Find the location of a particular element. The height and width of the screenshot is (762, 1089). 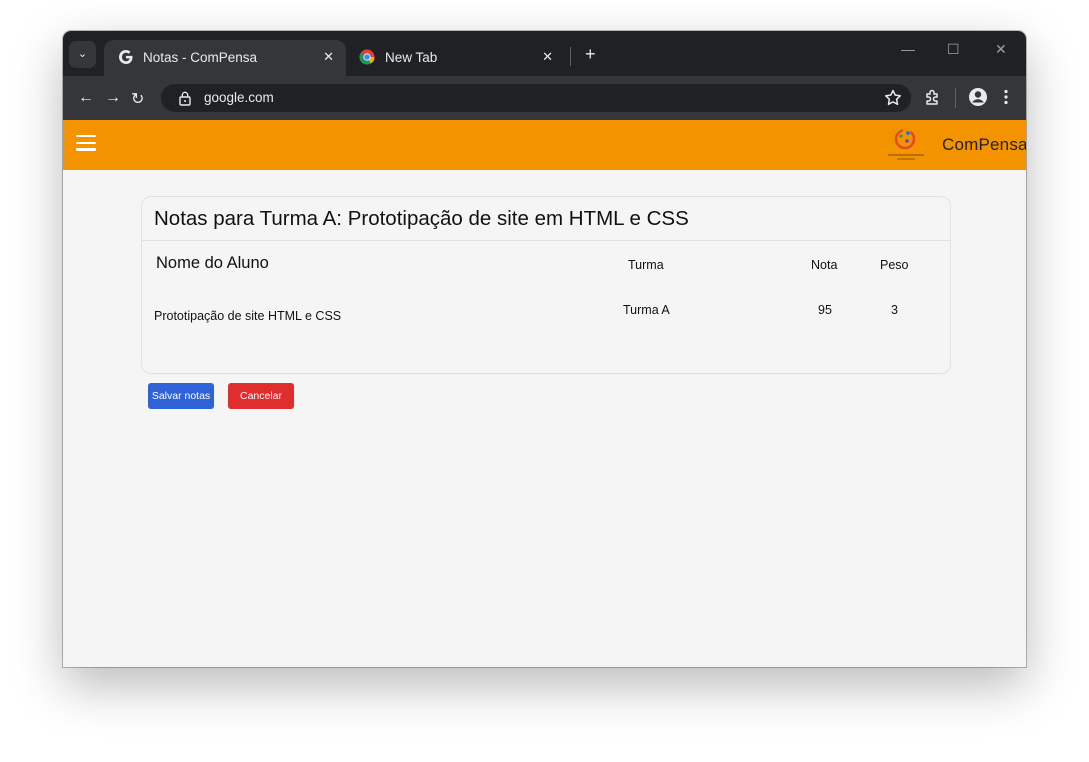

back-button: ← is located at coordinates (86, 98).